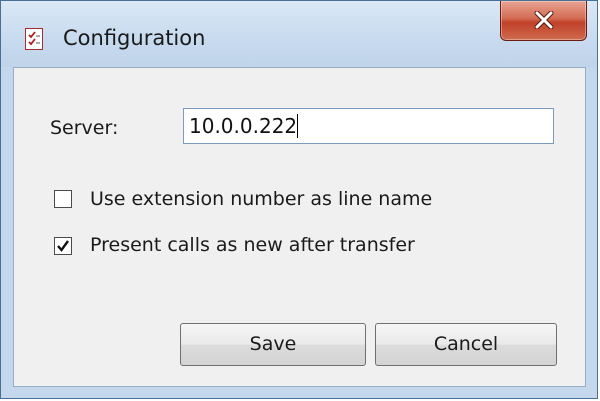 This screenshot has width=600, height=401. I want to click on checklist-icon, so click(34, 39).